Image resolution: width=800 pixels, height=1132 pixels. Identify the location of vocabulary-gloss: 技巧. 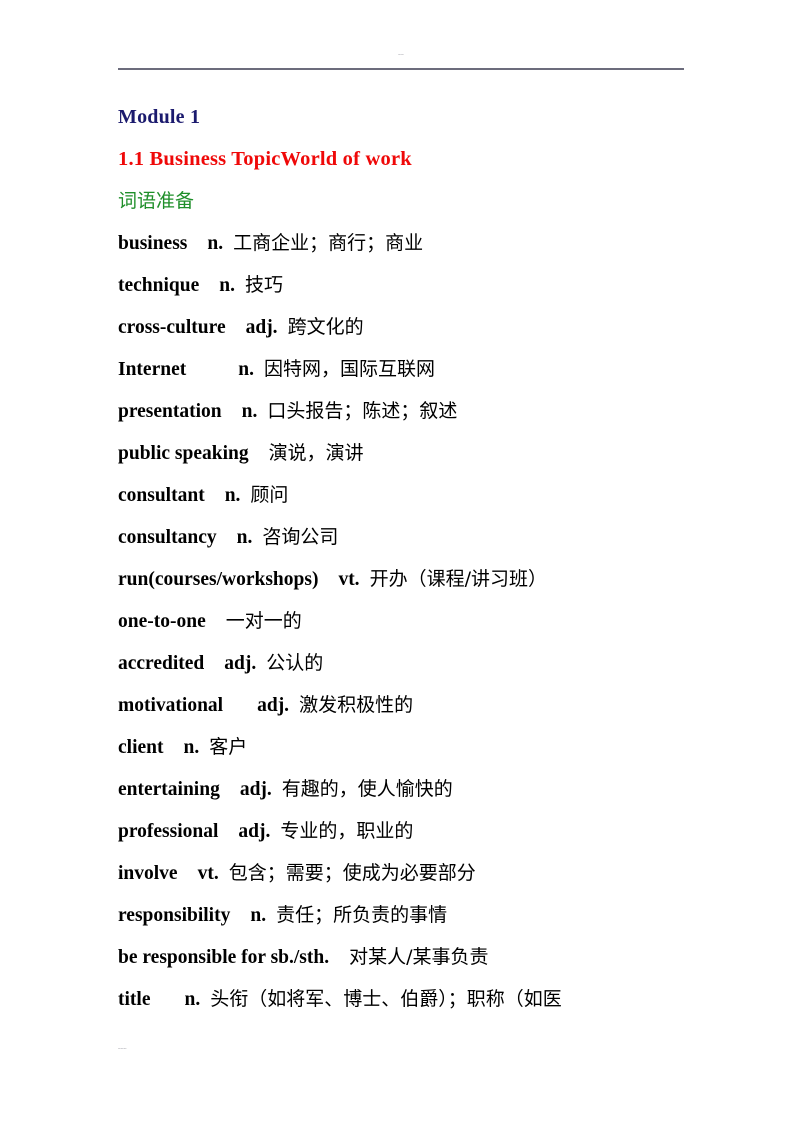
(264, 285).